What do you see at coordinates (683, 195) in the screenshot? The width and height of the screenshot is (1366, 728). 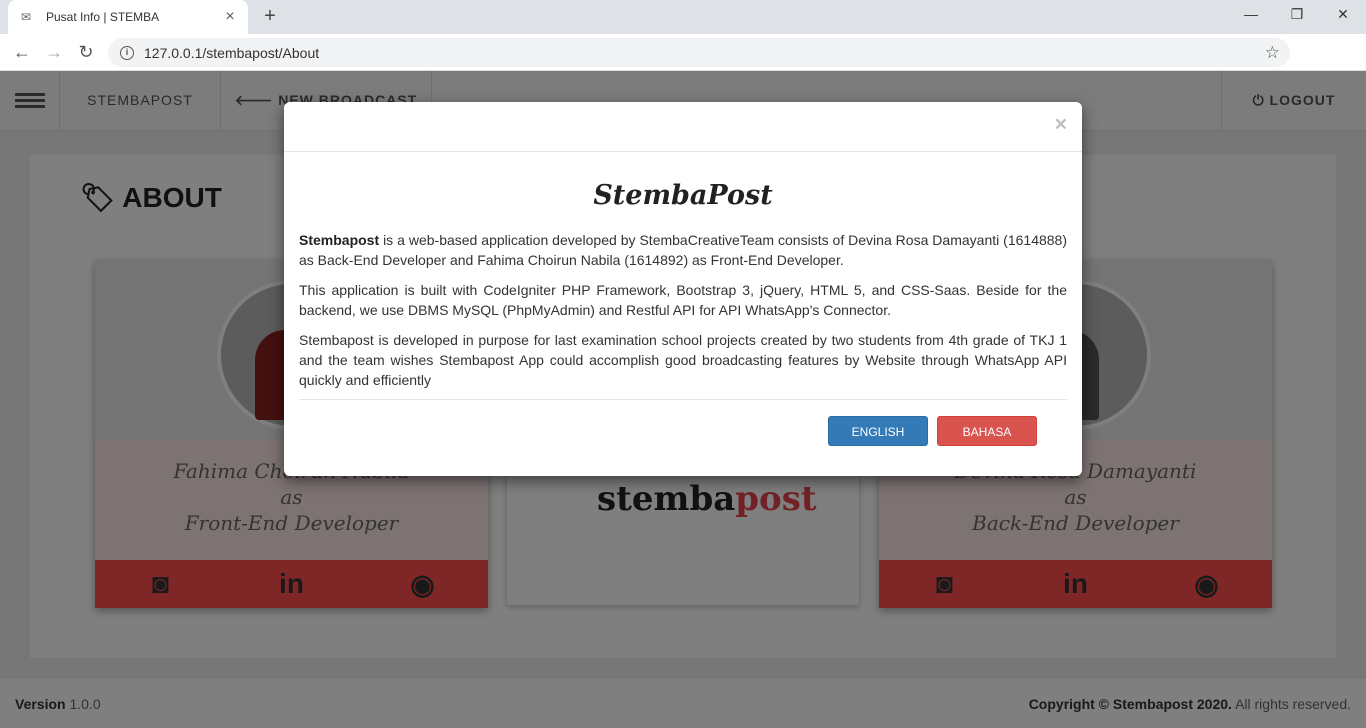 I see `modal-logo: StembaPost` at bounding box center [683, 195].